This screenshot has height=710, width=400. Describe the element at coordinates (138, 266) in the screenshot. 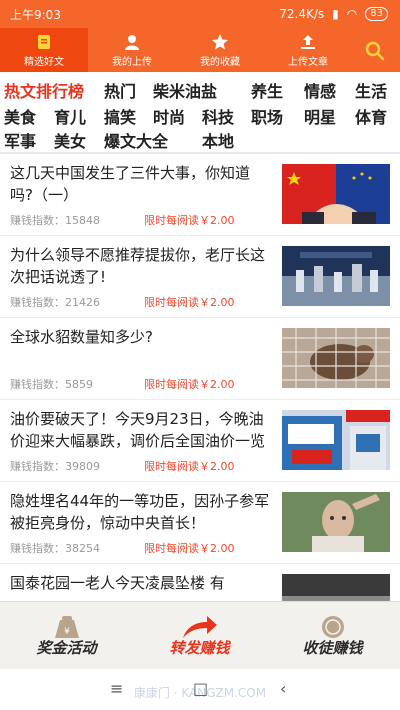

I see `article-title: 为什么领导不愿推荐提拔你，老厅长这次把话说透了!` at that location.